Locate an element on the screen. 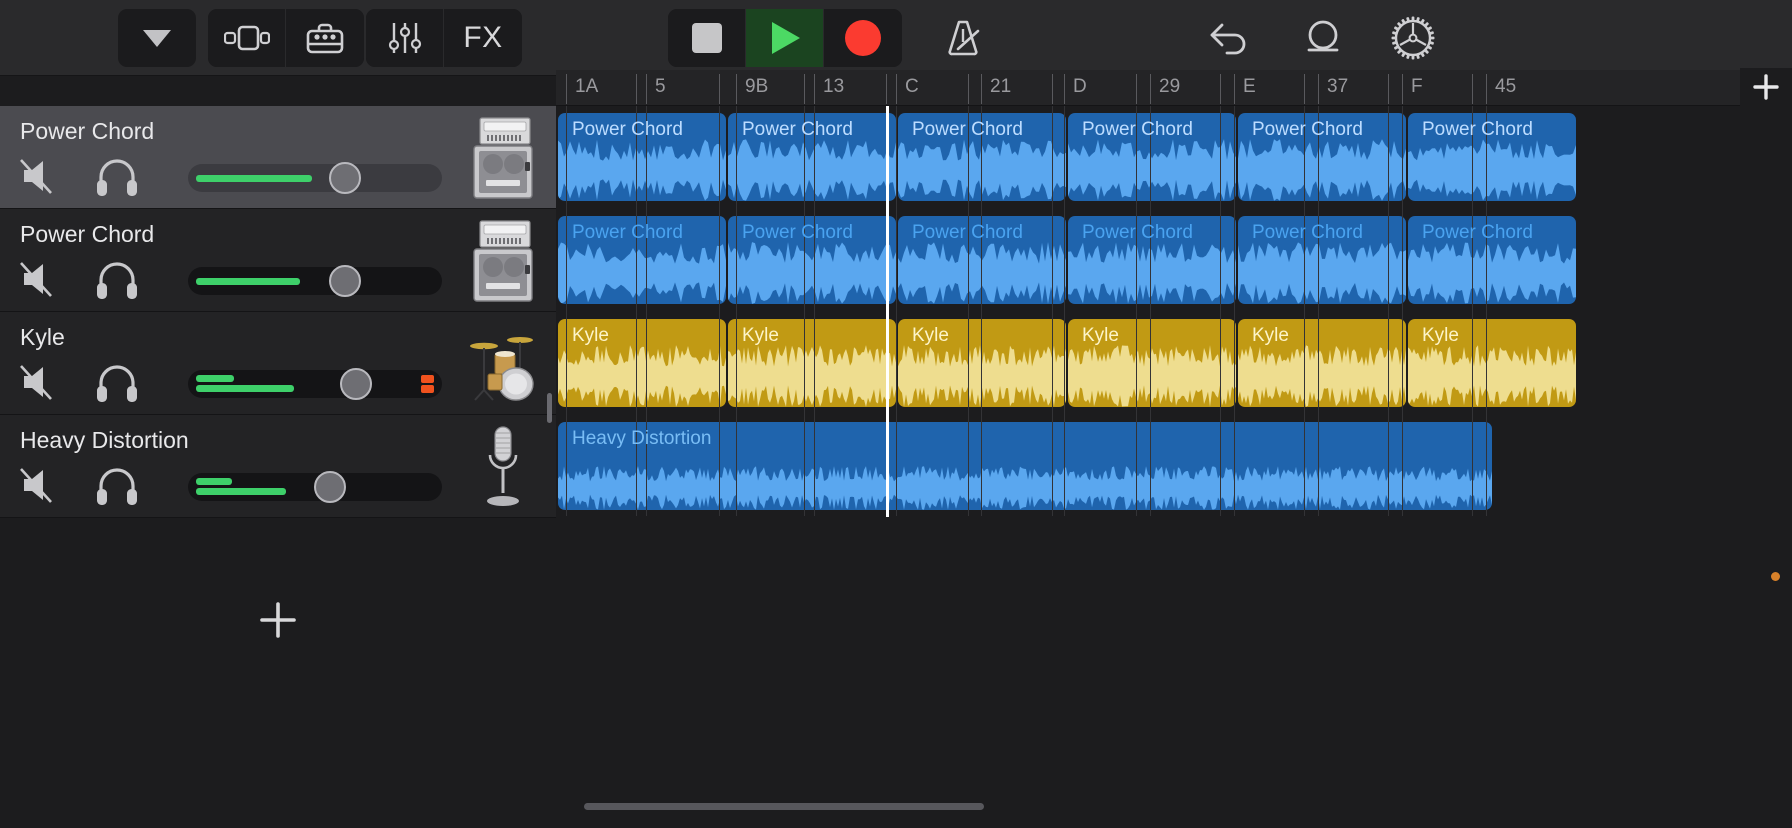 The height and width of the screenshot is (828, 1792). timeline-lane: Heavy Distortion is located at coordinates (1174, 466).